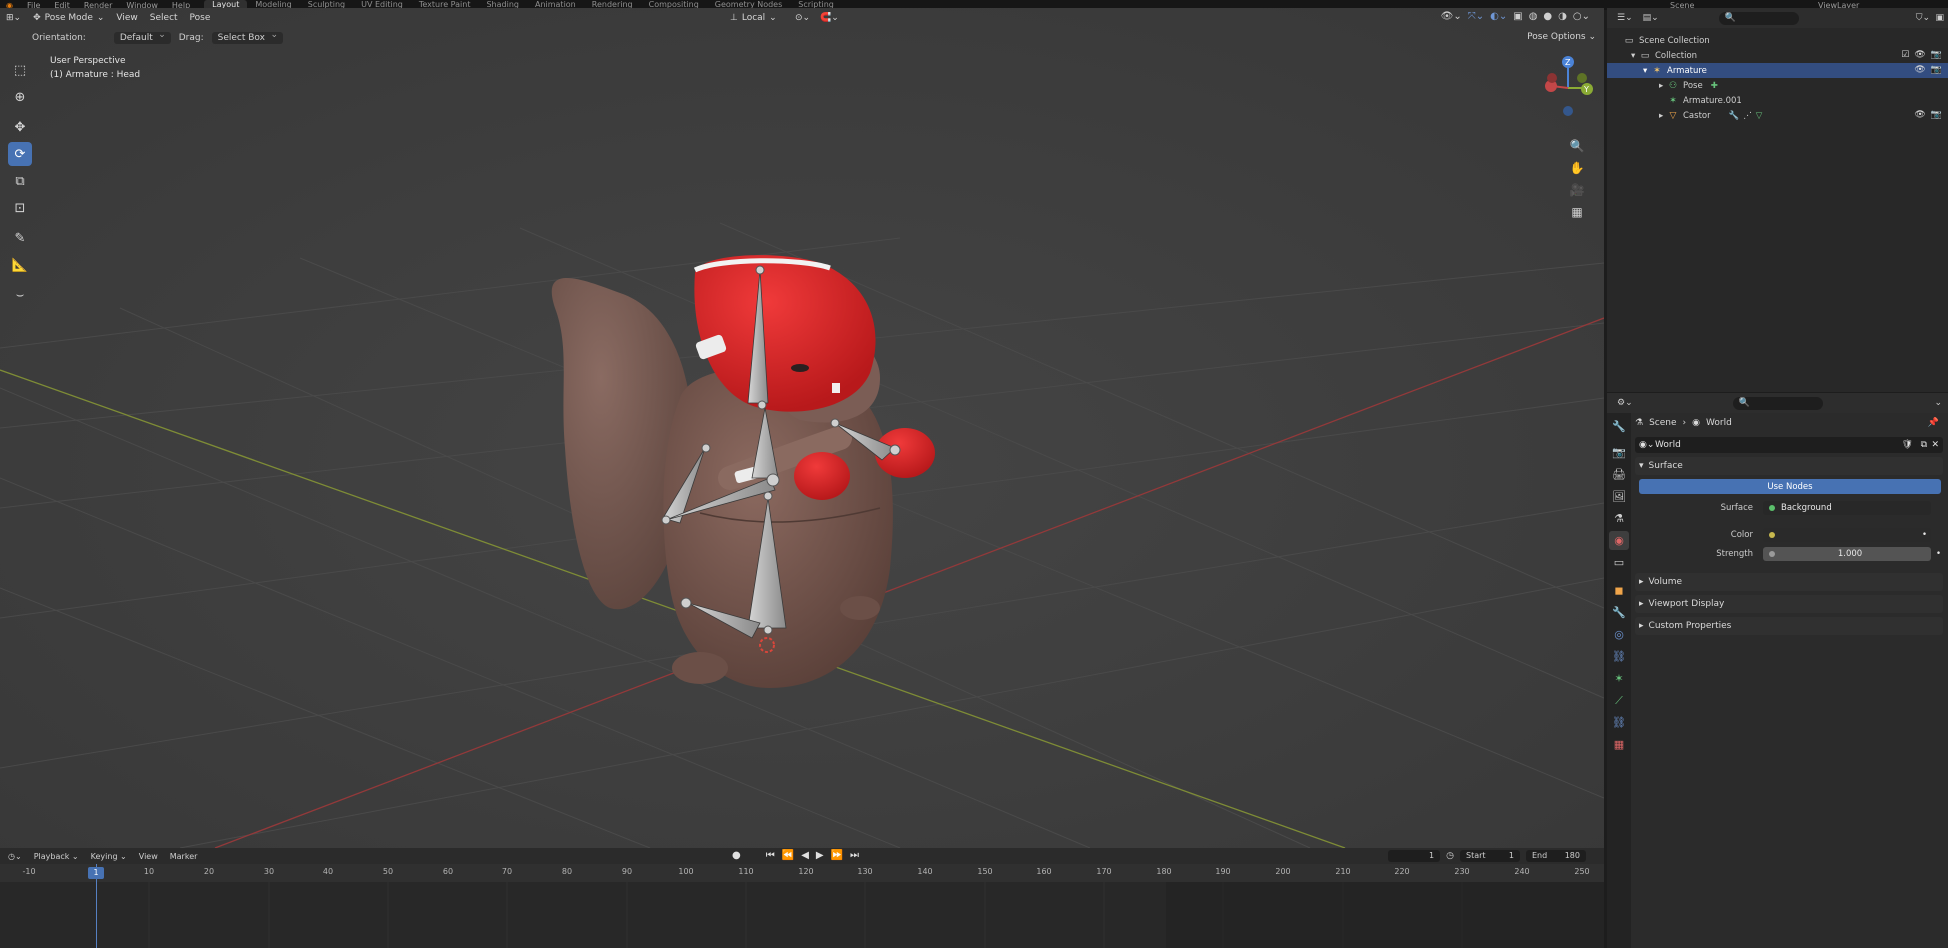  What do you see at coordinates (1562, 16) in the screenshot?
I see `shading-material-icon: ◑` at bounding box center [1562, 16].